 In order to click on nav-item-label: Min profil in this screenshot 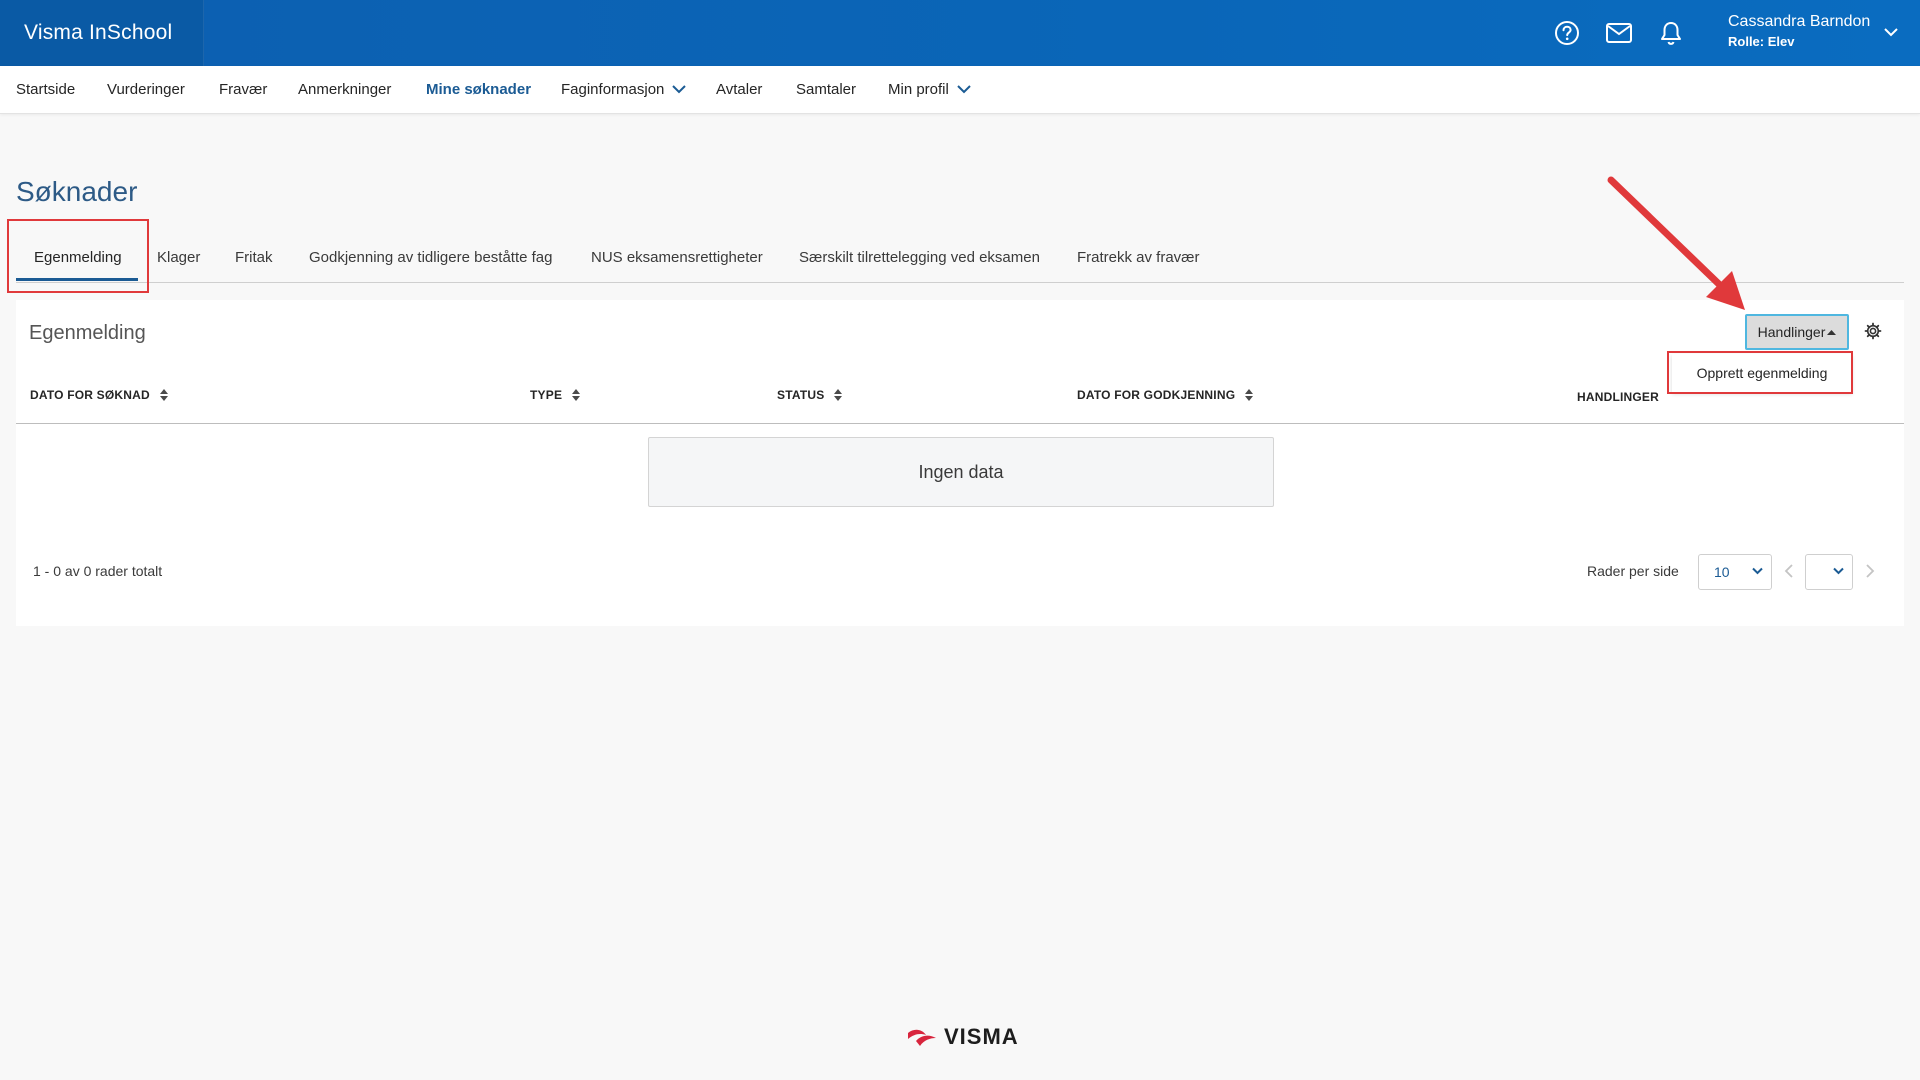, I will do `click(918, 89)`.